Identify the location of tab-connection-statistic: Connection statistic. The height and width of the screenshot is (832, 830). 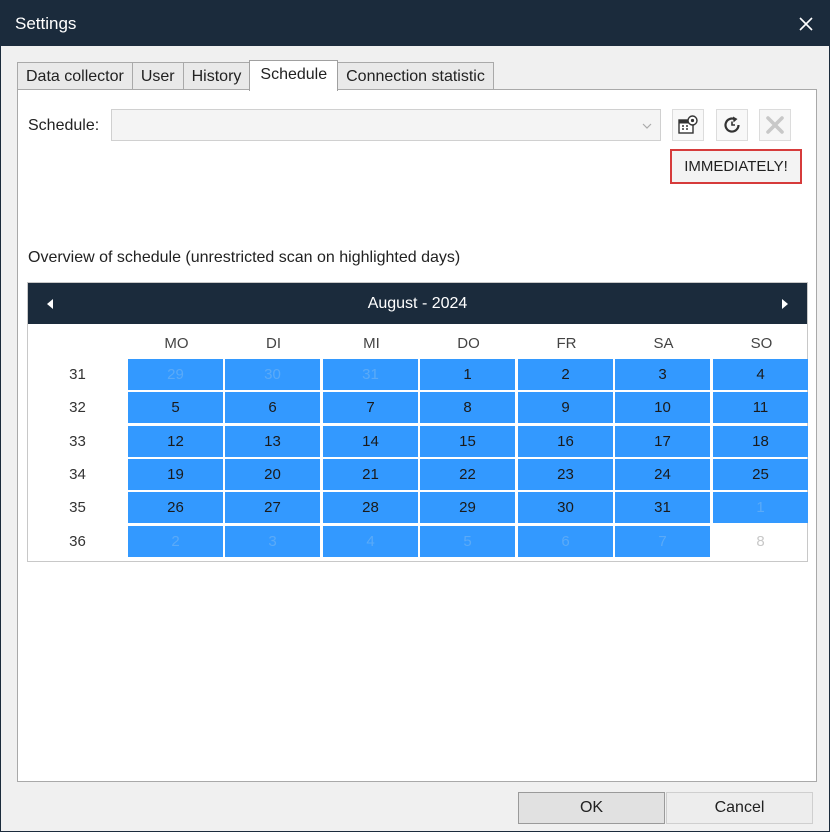
(415, 76).